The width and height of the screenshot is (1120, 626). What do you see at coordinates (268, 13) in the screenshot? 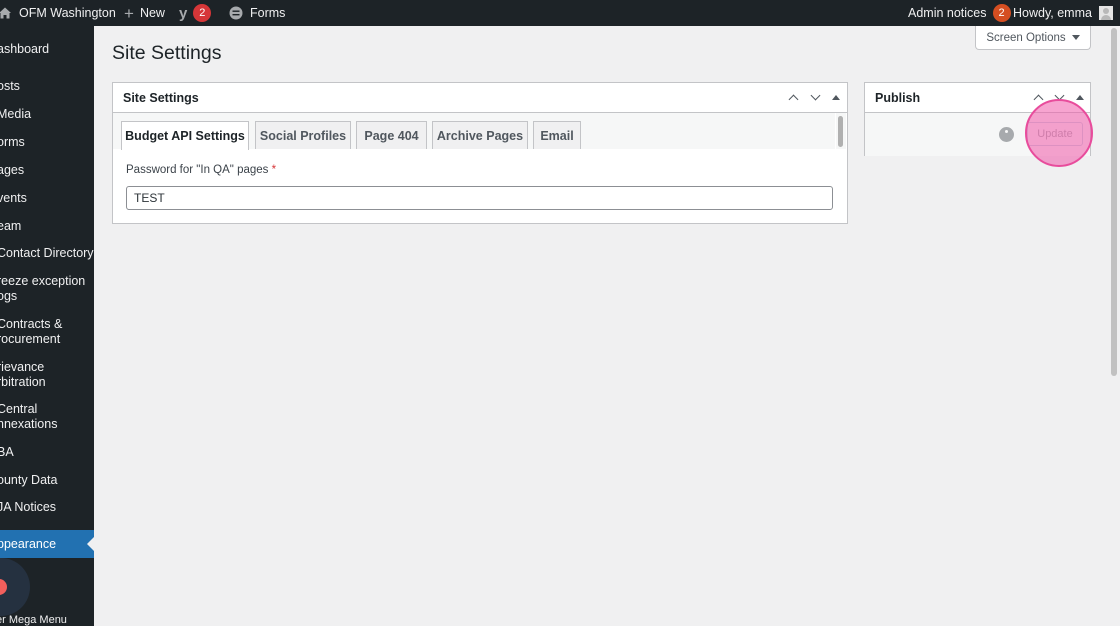
I see `forms-label: Forms` at bounding box center [268, 13].